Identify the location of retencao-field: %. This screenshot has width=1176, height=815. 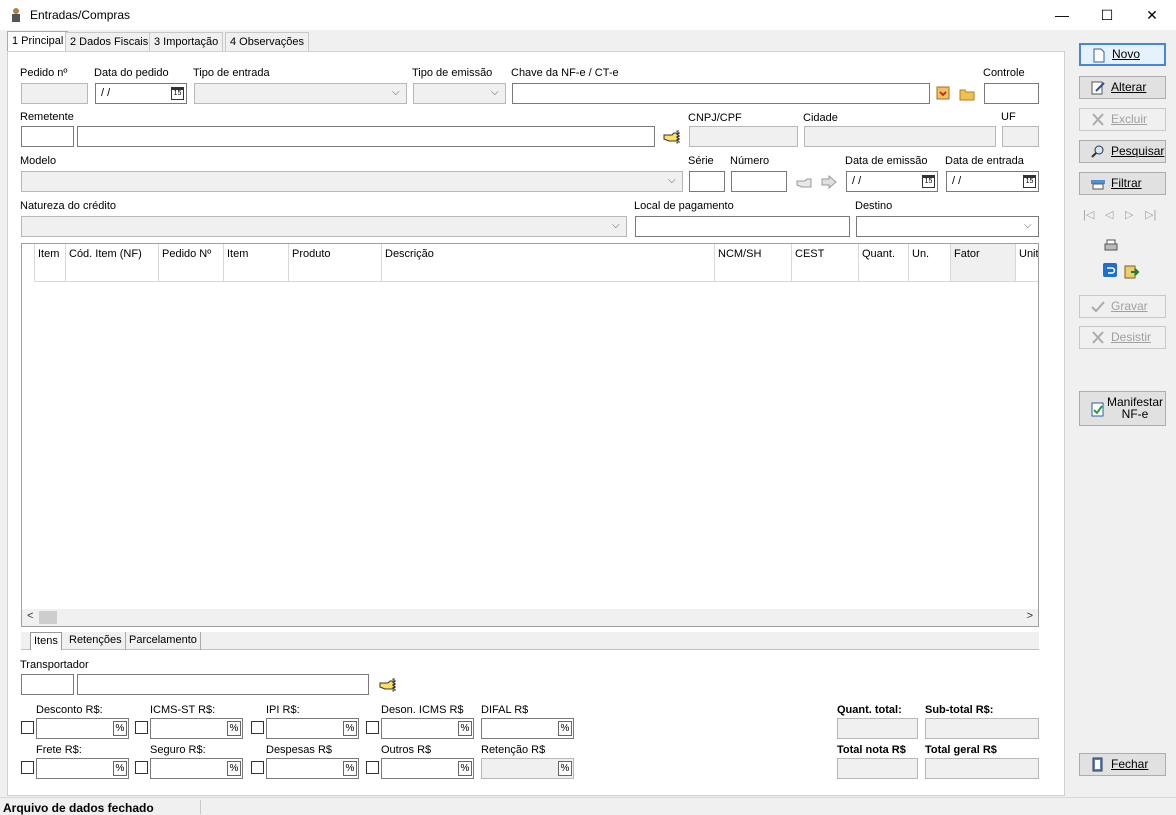
(527, 768).